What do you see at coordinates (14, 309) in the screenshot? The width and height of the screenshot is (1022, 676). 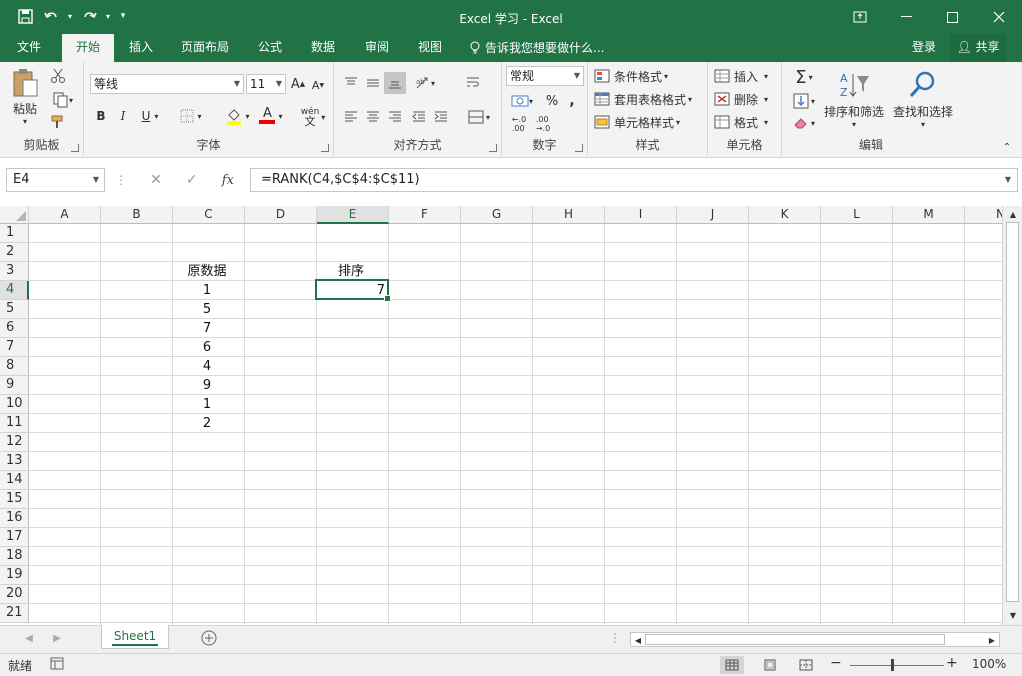 I see `row-header-5: 5` at bounding box center [14, 309].